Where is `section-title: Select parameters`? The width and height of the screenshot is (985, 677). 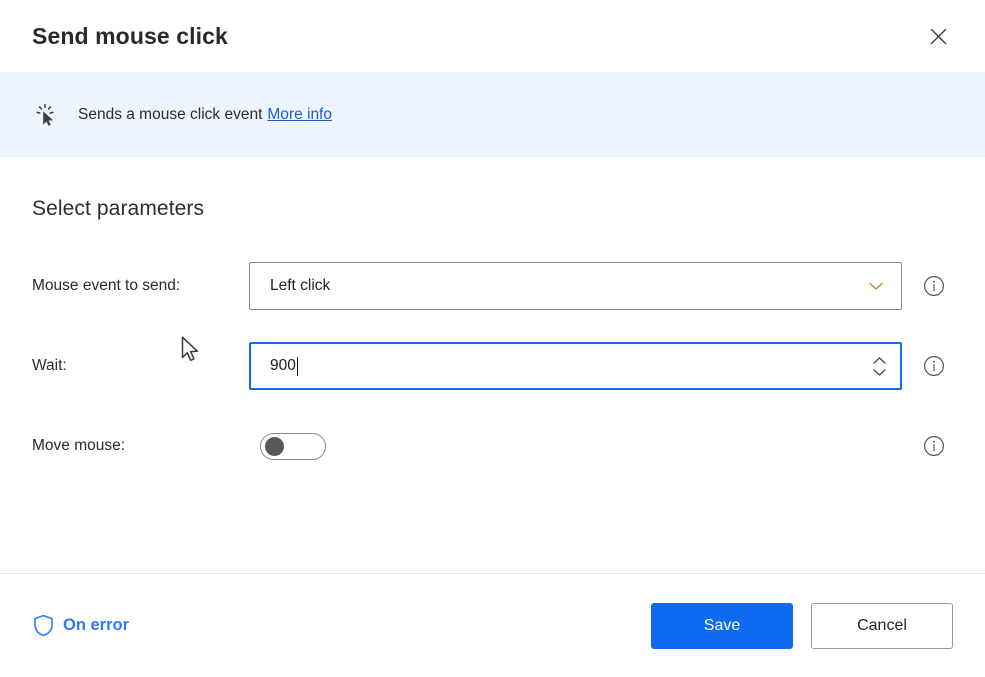 section-title: Select parameters is located at coordinates (118, 208).